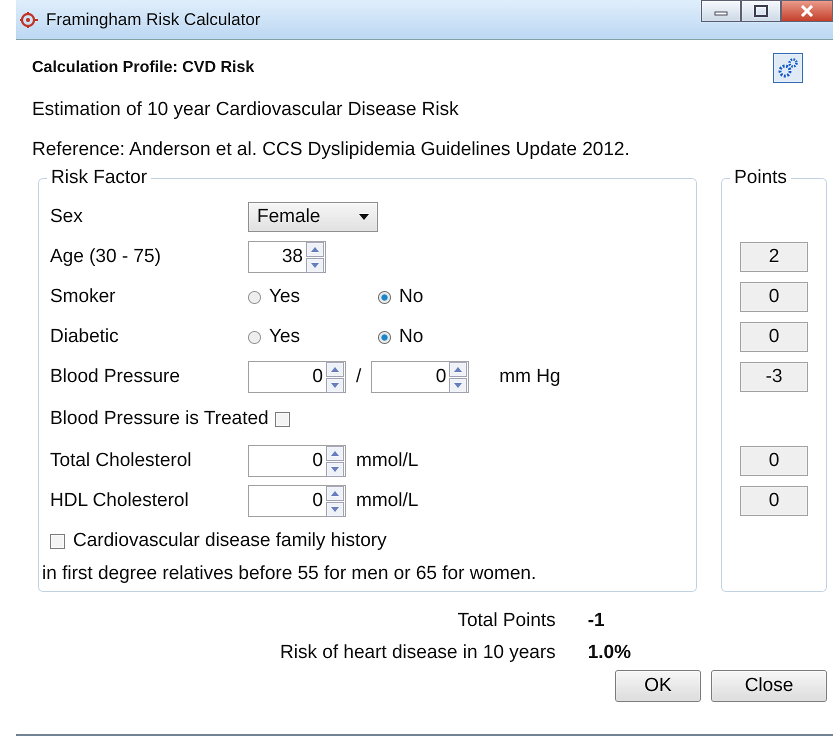 This screenshot has height=737, width=833. I want to click on reference-text: Reference: Anderson et al. CCS Dyslipidemia Guidelines Update 2012., so click(331, 150).